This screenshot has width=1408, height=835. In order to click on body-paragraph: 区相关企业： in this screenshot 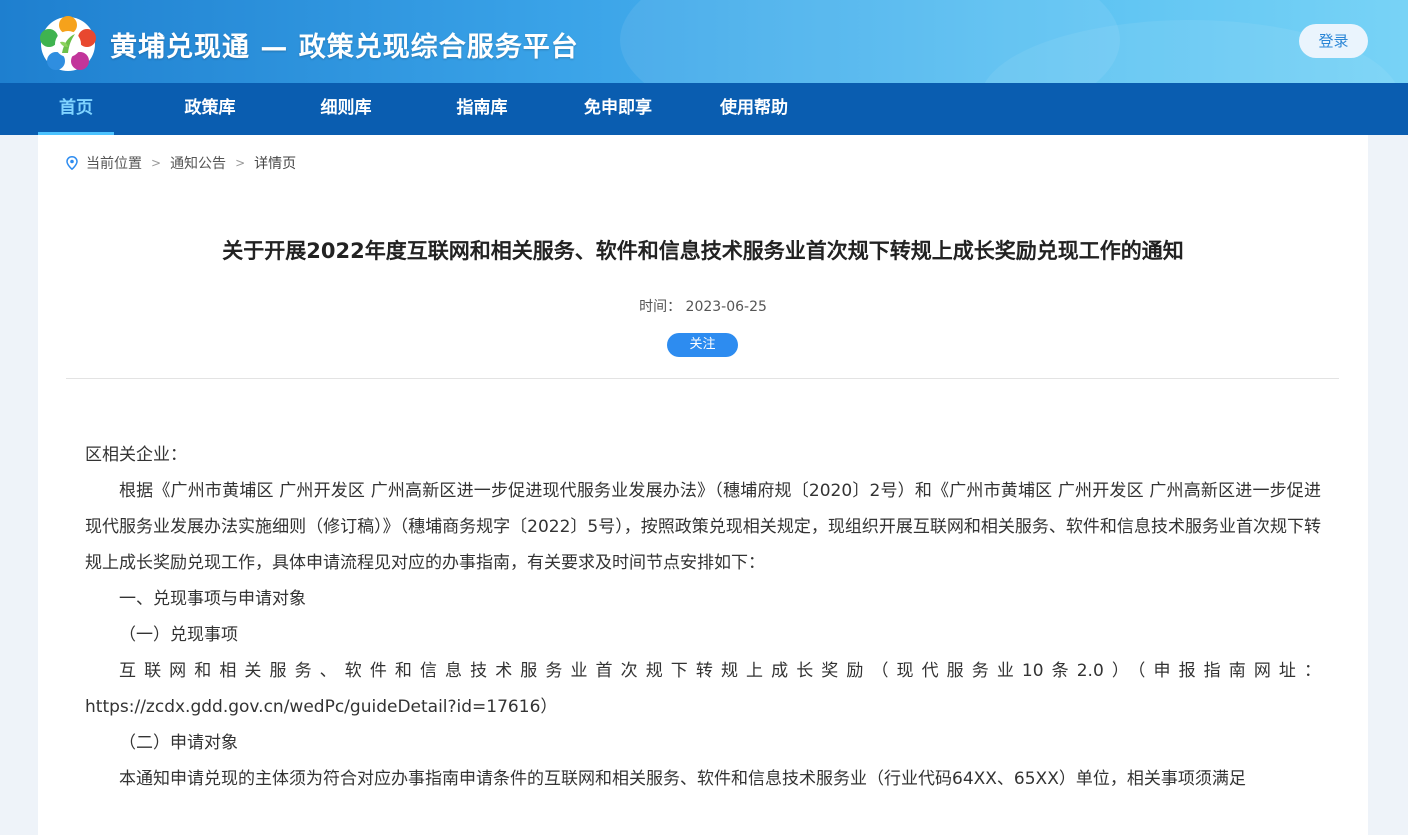, I will do `click(136, 455)`.